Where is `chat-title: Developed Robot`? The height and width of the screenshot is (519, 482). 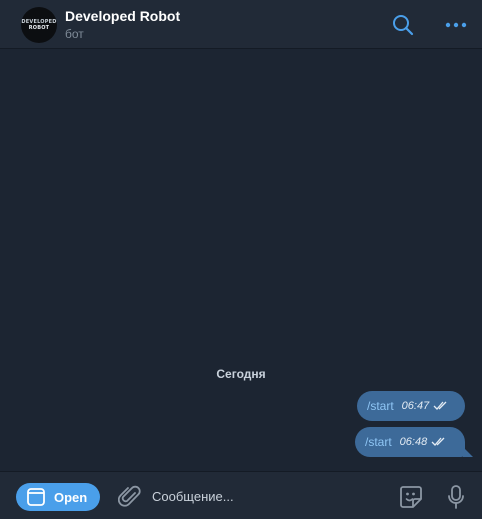 chat-title: Developed Robot is located at coordinates (122, 16).